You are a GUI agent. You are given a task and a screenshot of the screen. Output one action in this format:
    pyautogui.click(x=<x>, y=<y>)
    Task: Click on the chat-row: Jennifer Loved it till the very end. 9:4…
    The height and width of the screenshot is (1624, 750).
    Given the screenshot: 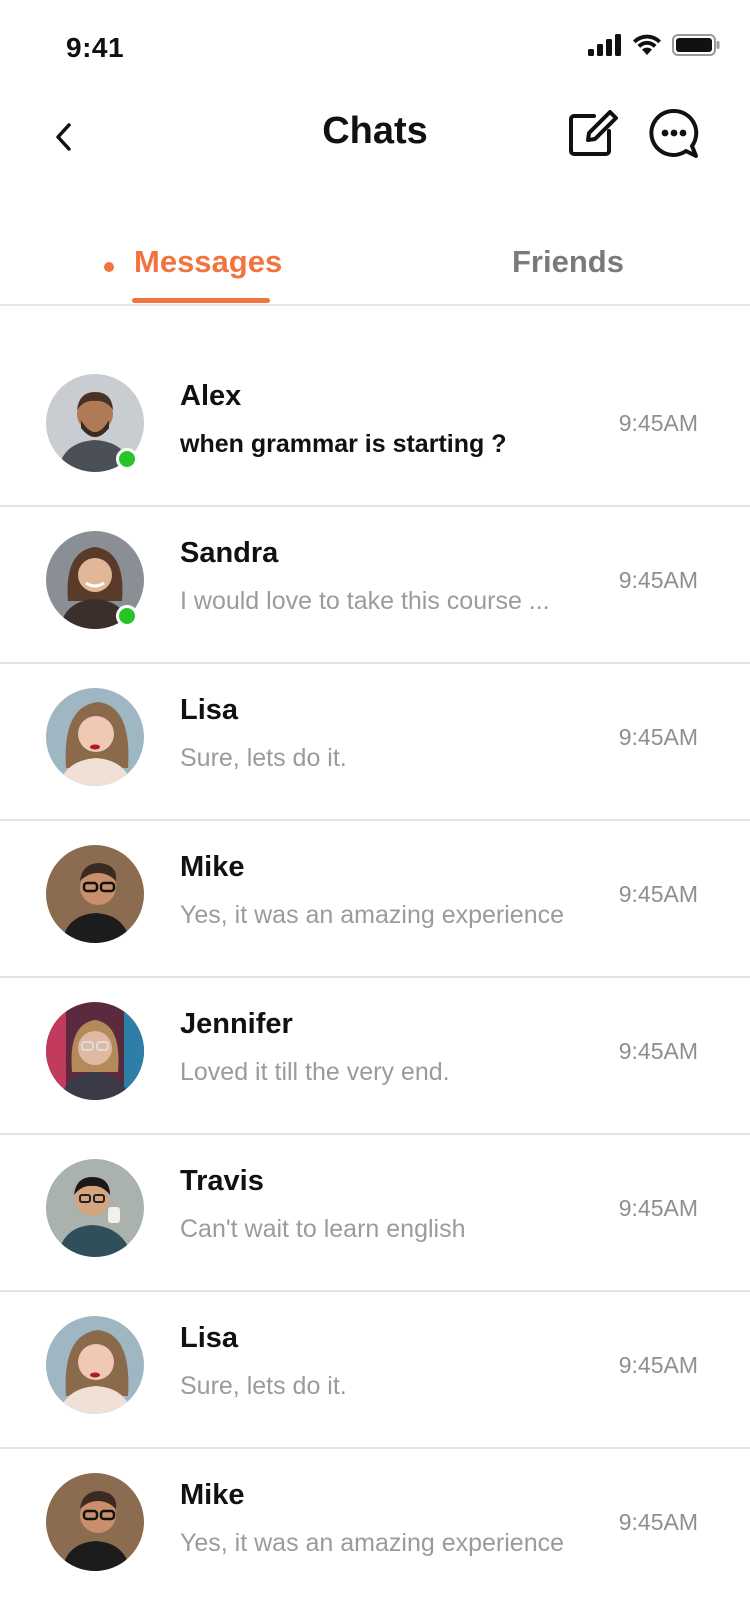 What is the action you would take?
    pyautogui.click(x=375, y=1056)
    